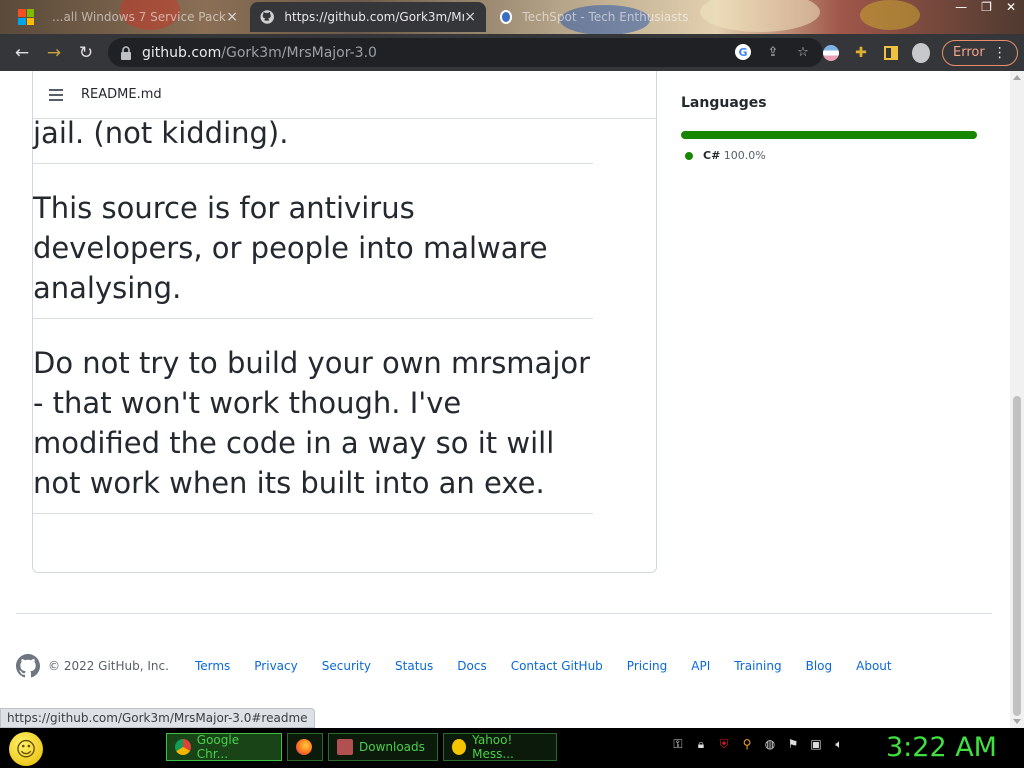 The image size is (1024, 768). I want to click on chrome-icon, so click(183, 747).